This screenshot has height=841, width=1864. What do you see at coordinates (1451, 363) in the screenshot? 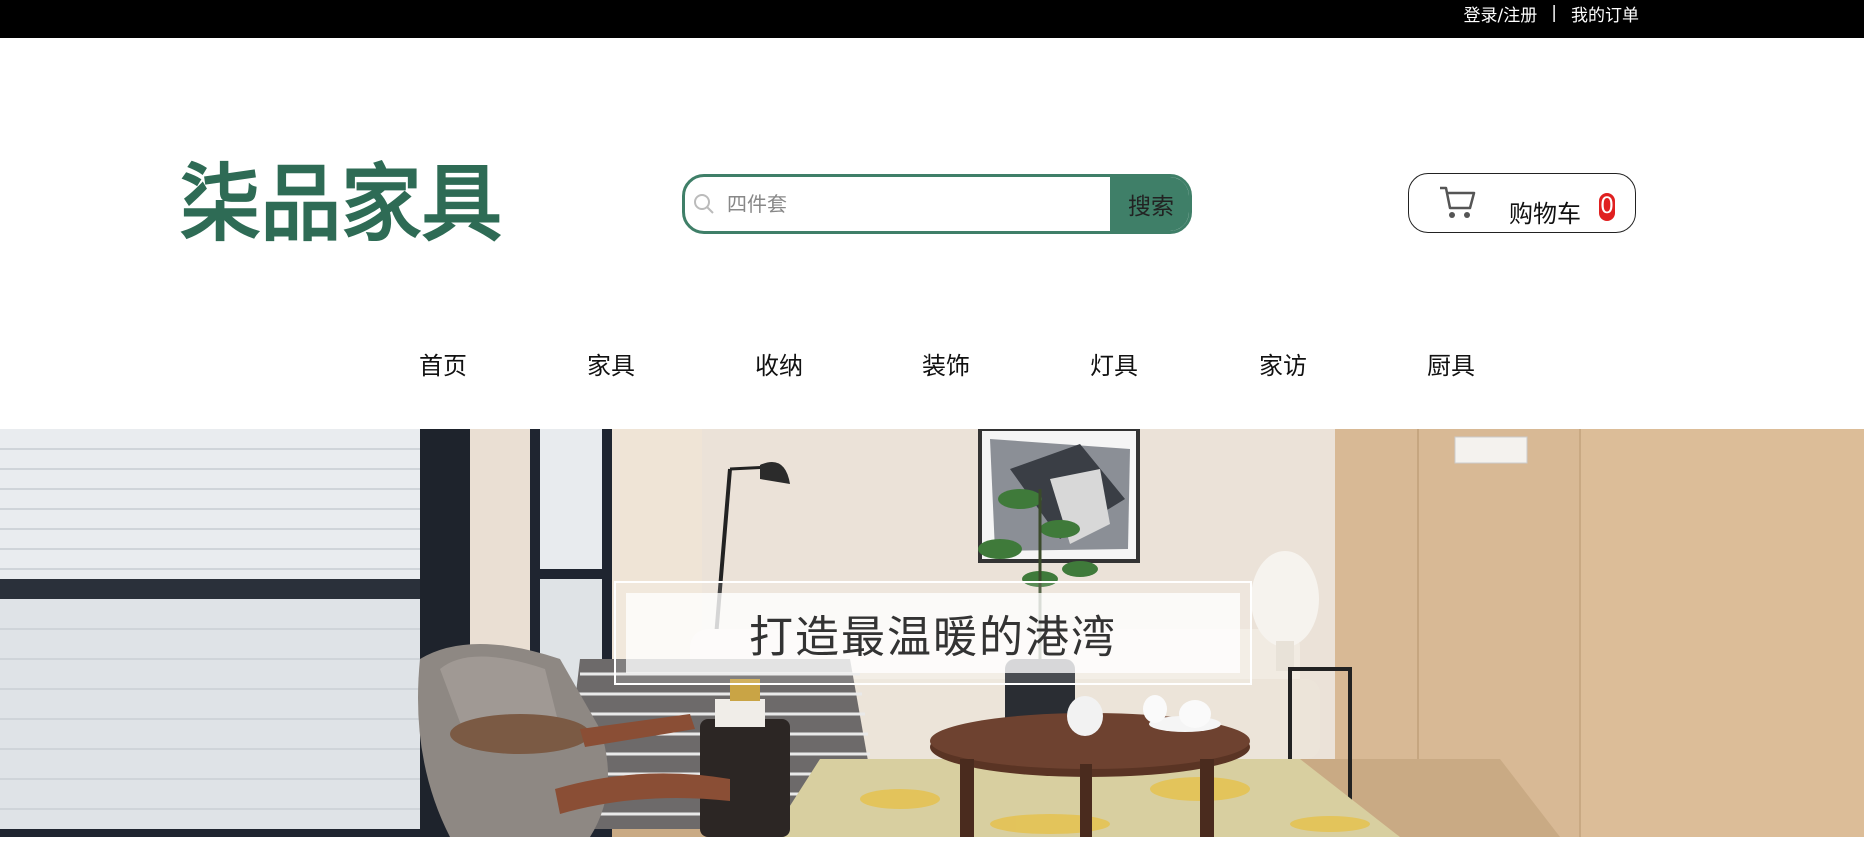
I see `nav-item-kitchen: 厨具` at bounding box center [1451, 363].